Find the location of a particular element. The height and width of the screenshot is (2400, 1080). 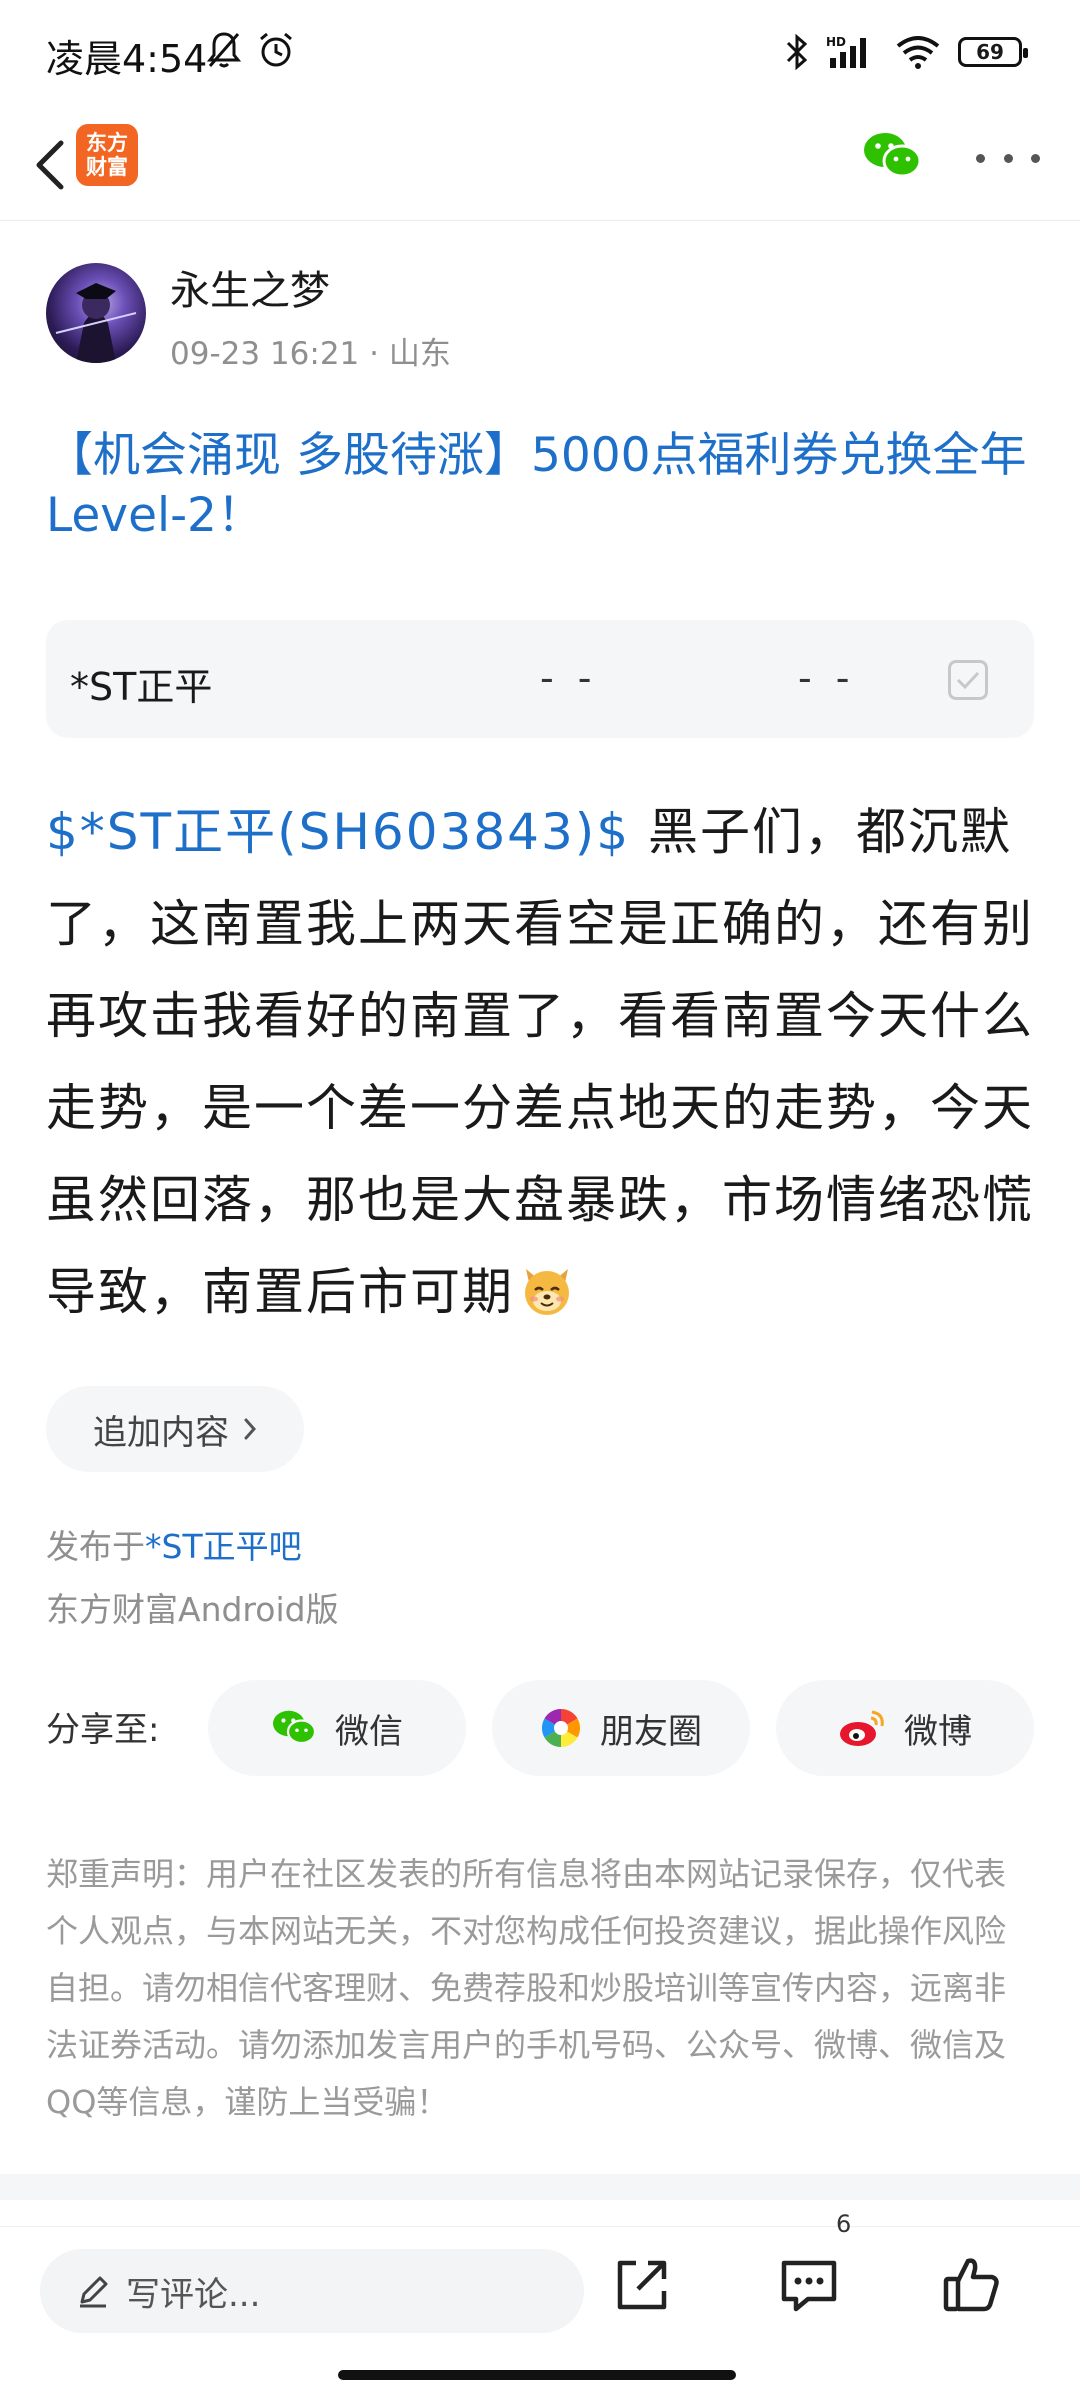

published-in: 发布于*ST正平吧 is located at coordinates (174, 1544).